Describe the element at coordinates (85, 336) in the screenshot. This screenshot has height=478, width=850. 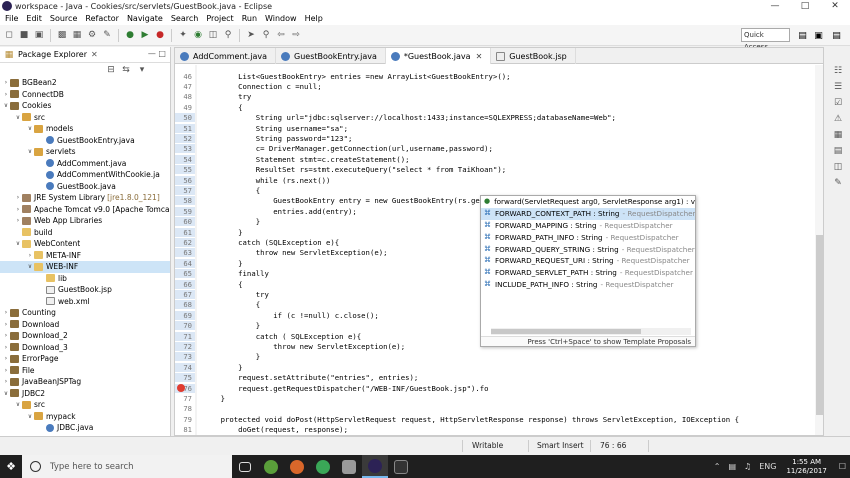
I see `tree-item: › Download_2` at that location.